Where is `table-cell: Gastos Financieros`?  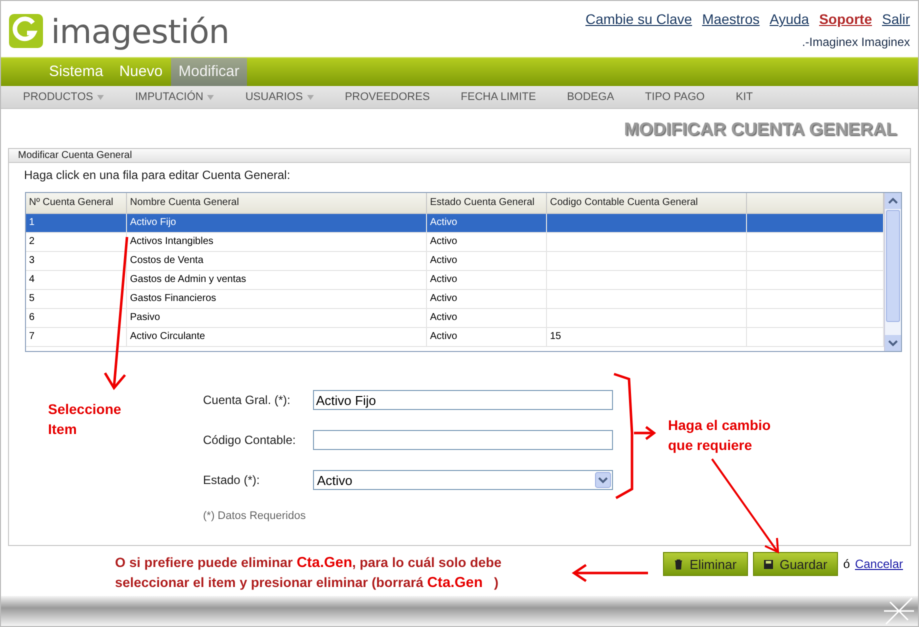
table-cell: Gastos Financieros is located at coordinates (173, 298).